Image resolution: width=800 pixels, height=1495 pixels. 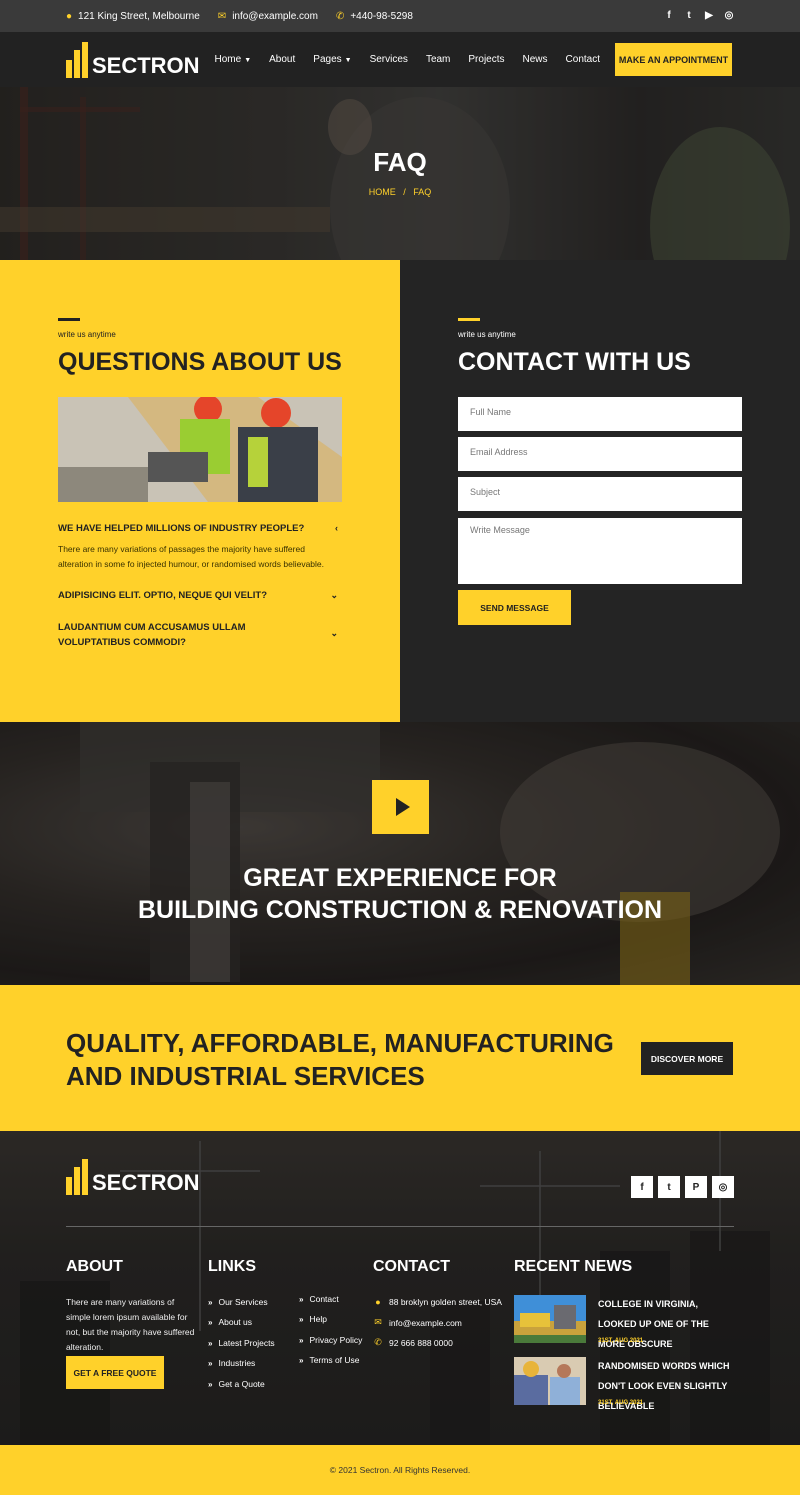 I want to click on full-name-field: Full Name, so click(x=600, y=414).